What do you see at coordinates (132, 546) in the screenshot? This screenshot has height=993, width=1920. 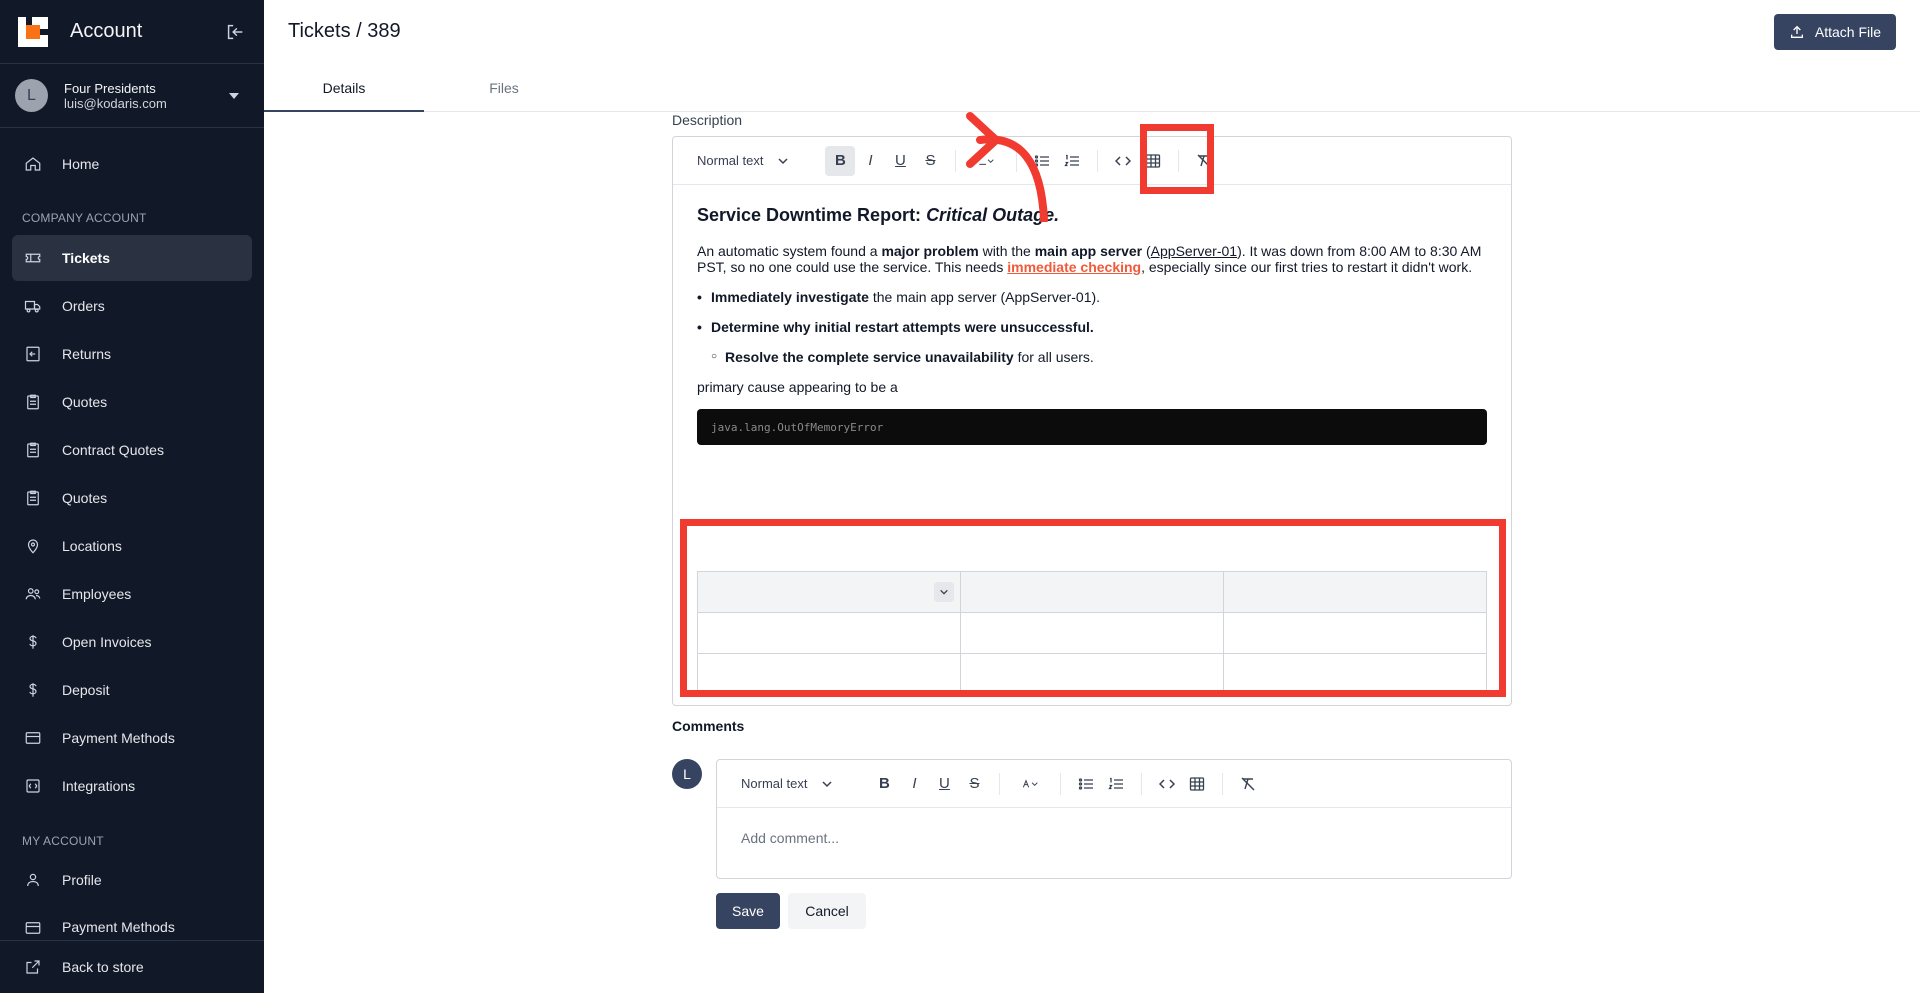 I see `sidebar-item-locations: Locations` at bounding box center [132, 546].